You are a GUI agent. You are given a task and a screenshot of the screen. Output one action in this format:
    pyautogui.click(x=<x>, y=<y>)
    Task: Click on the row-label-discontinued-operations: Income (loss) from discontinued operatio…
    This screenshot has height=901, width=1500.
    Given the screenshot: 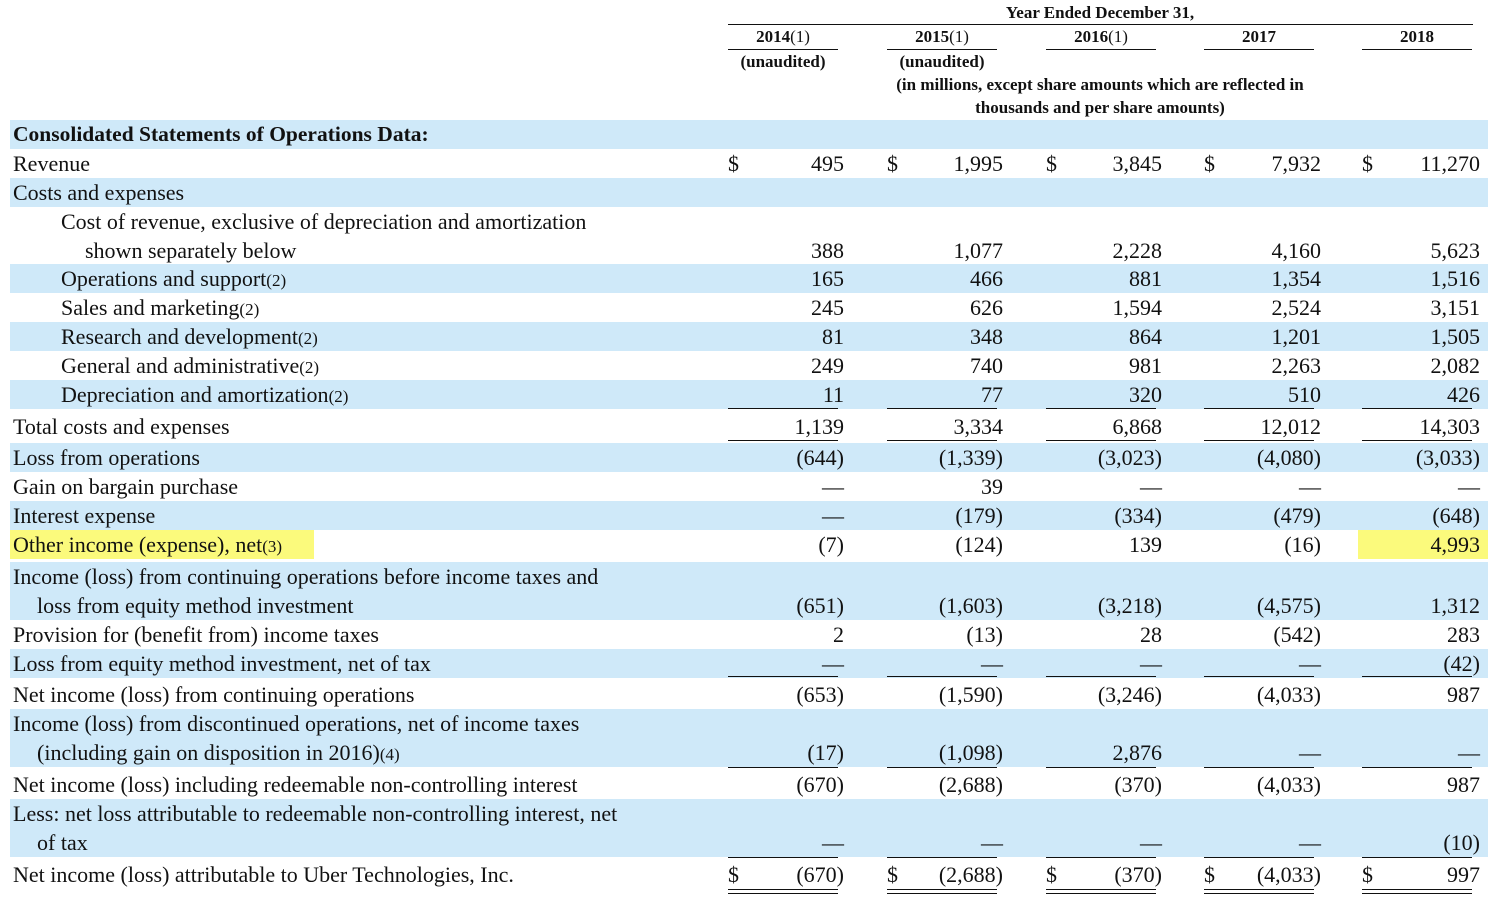 What is the action you would take?
    pyautogui.click(x=296, y=723)
    